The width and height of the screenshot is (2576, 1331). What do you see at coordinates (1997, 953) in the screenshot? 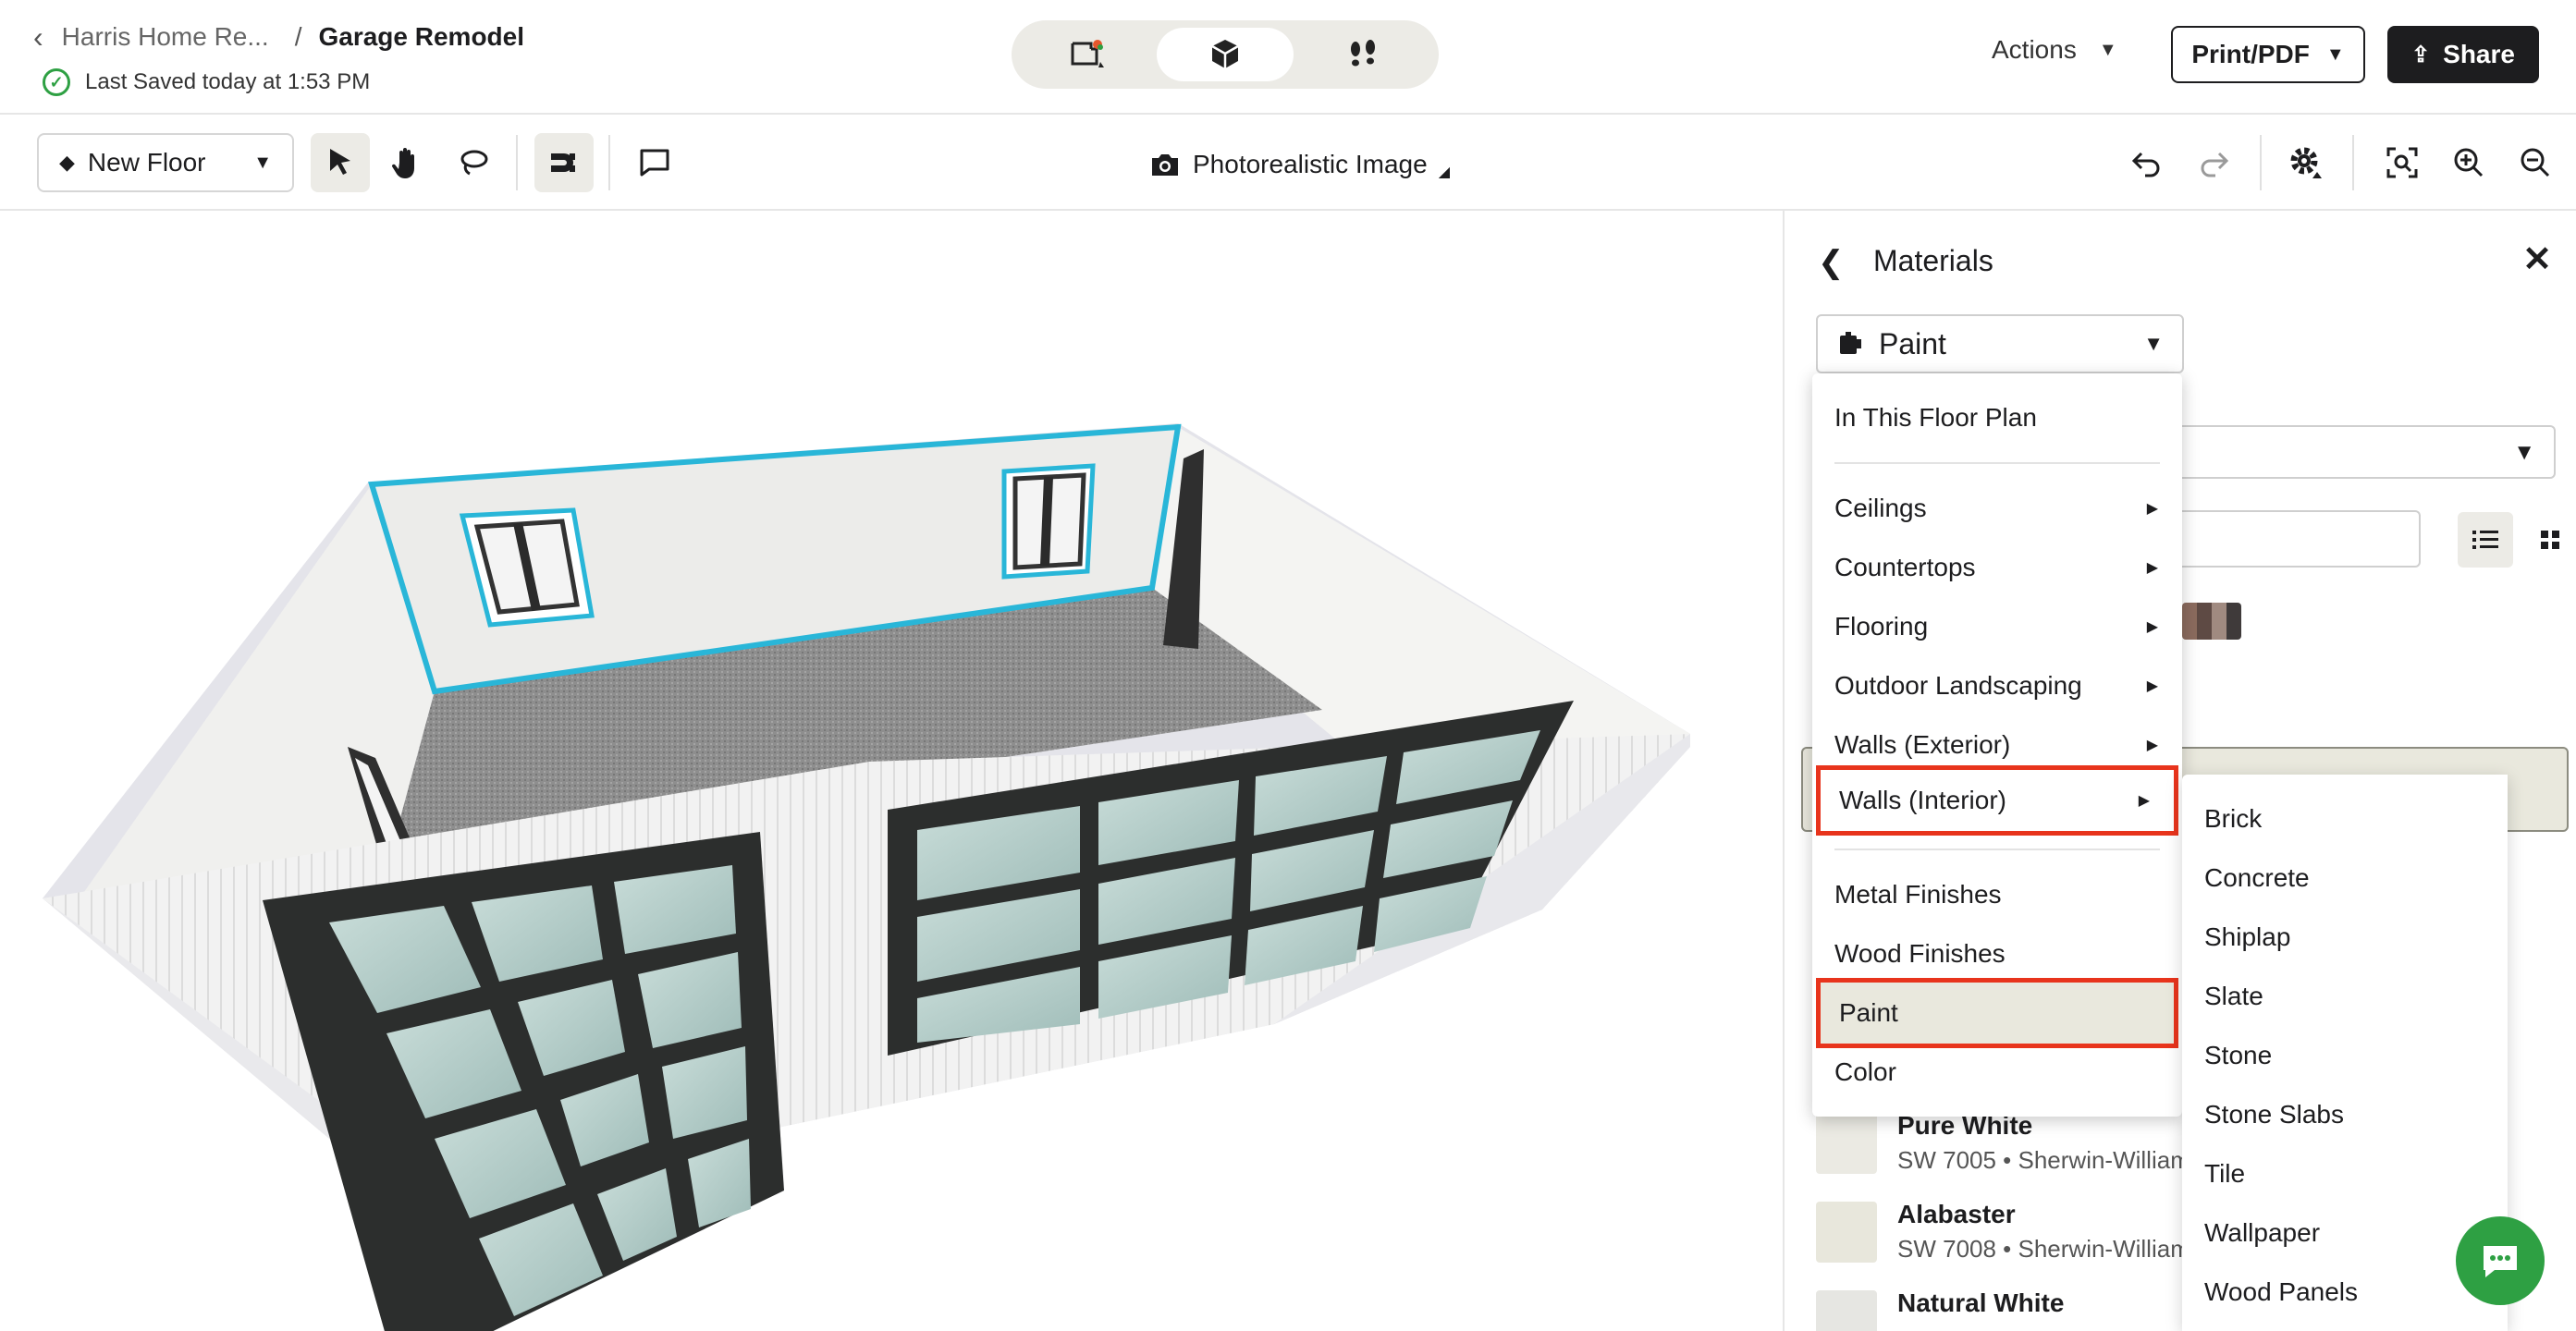
I see `menu-item-wood-finishes: Wood Finishes` at bounding box center [1997, 953].